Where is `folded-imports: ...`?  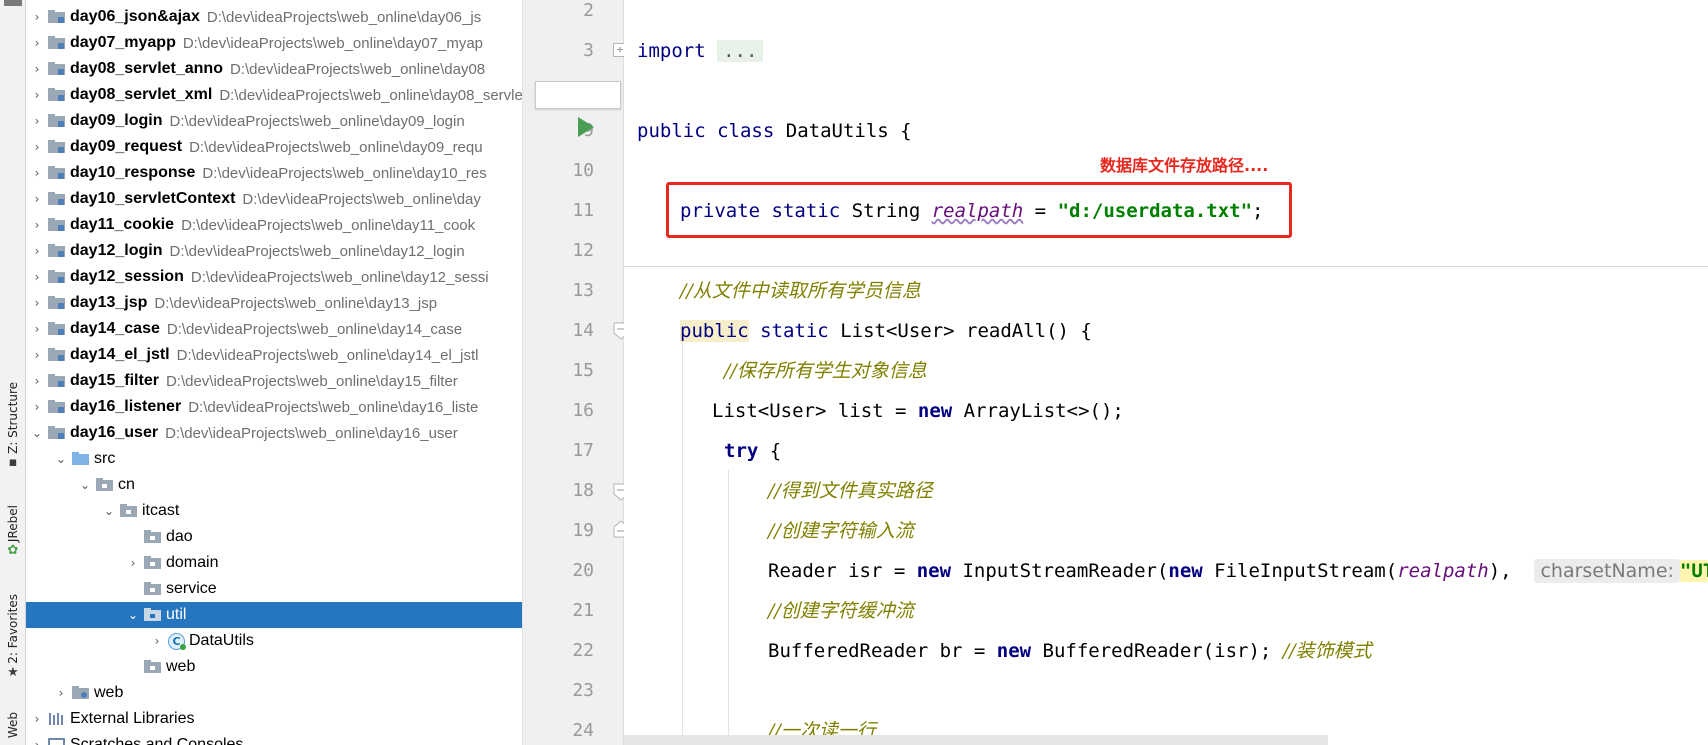
folded-imports: ... is located at coordinates (740, 51).